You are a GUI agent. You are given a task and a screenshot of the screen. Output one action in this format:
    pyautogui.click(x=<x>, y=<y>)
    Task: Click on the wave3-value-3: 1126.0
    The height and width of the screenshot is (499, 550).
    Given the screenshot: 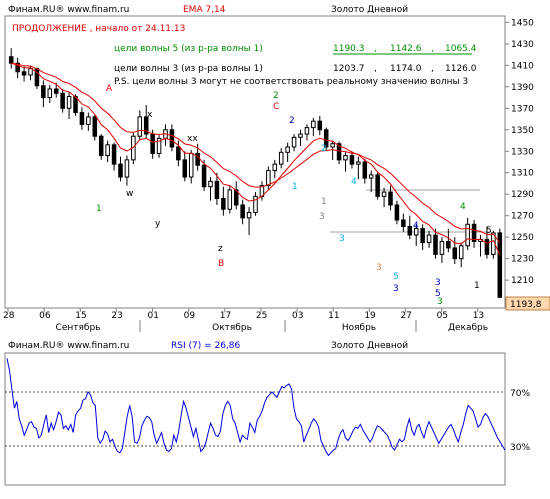 What is the action you would take?
    pyautogui.click(x=461, y=69)
    